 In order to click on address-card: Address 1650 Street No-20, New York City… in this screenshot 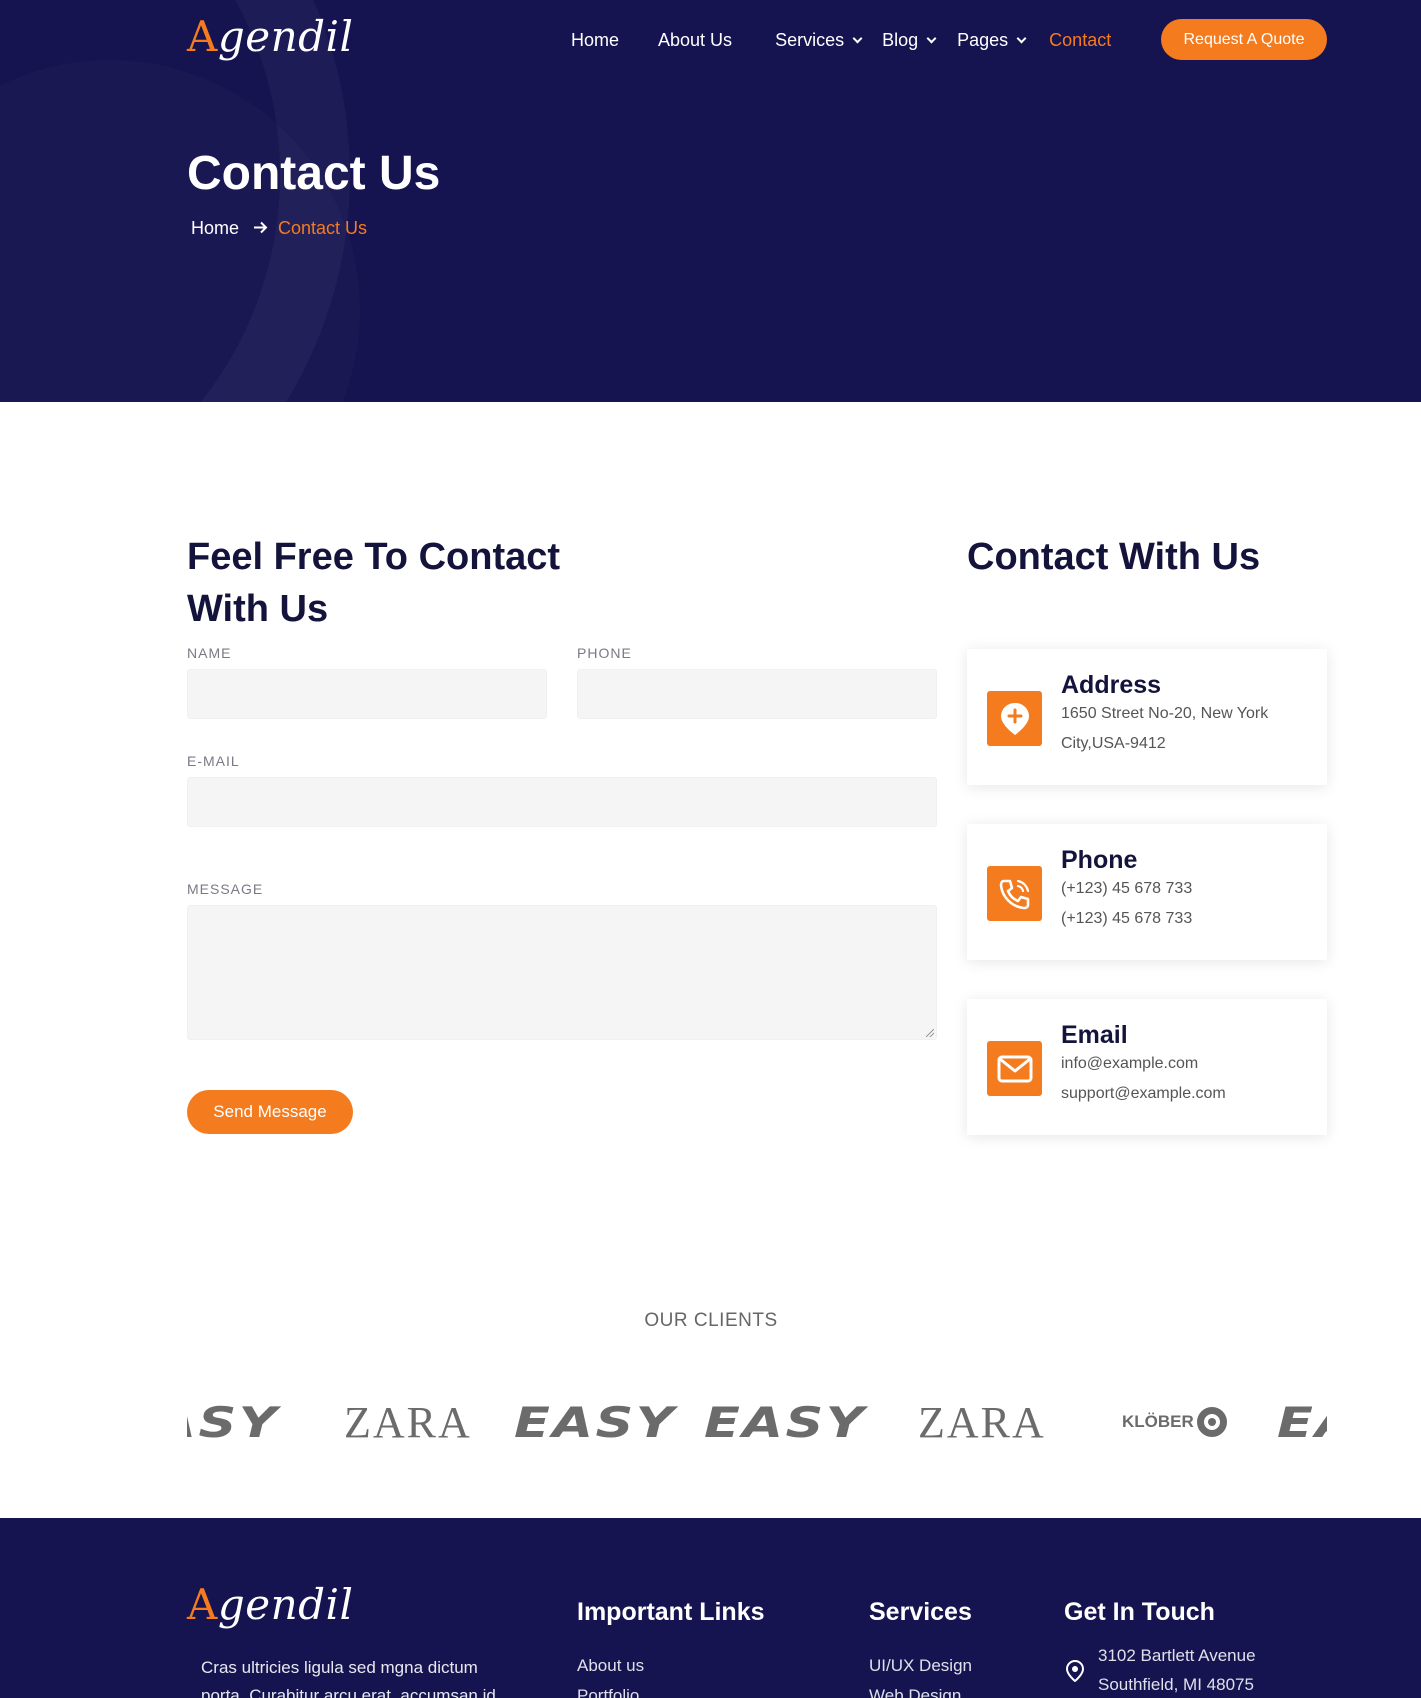, I will do `click(1147, 717)`.